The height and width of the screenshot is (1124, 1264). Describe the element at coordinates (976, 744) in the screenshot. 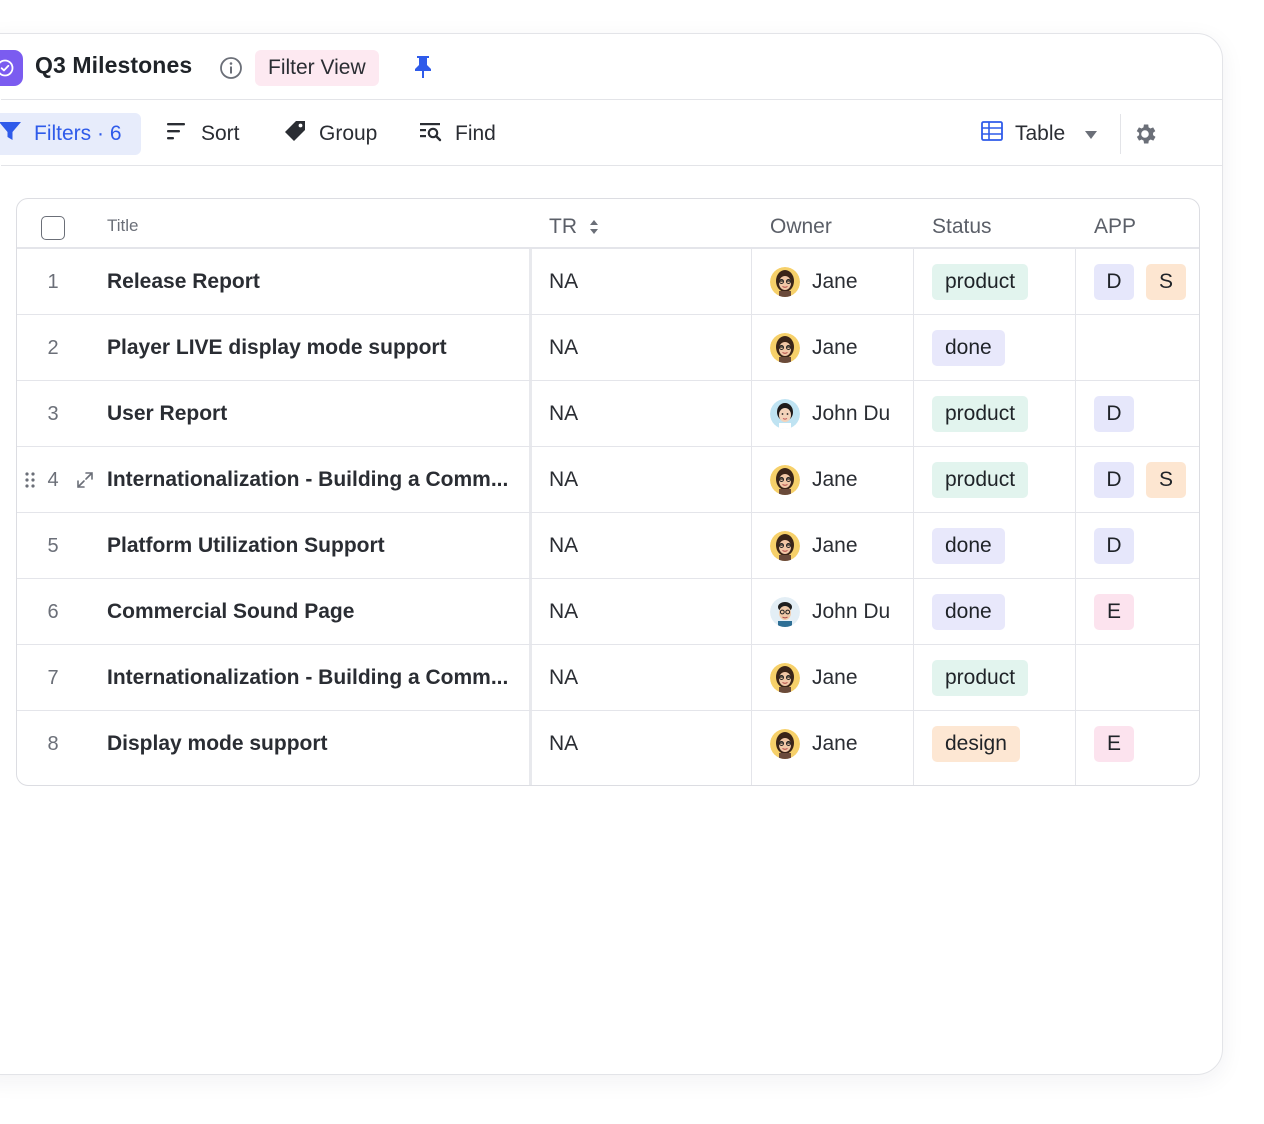

I see `cell-status: design` at that location.